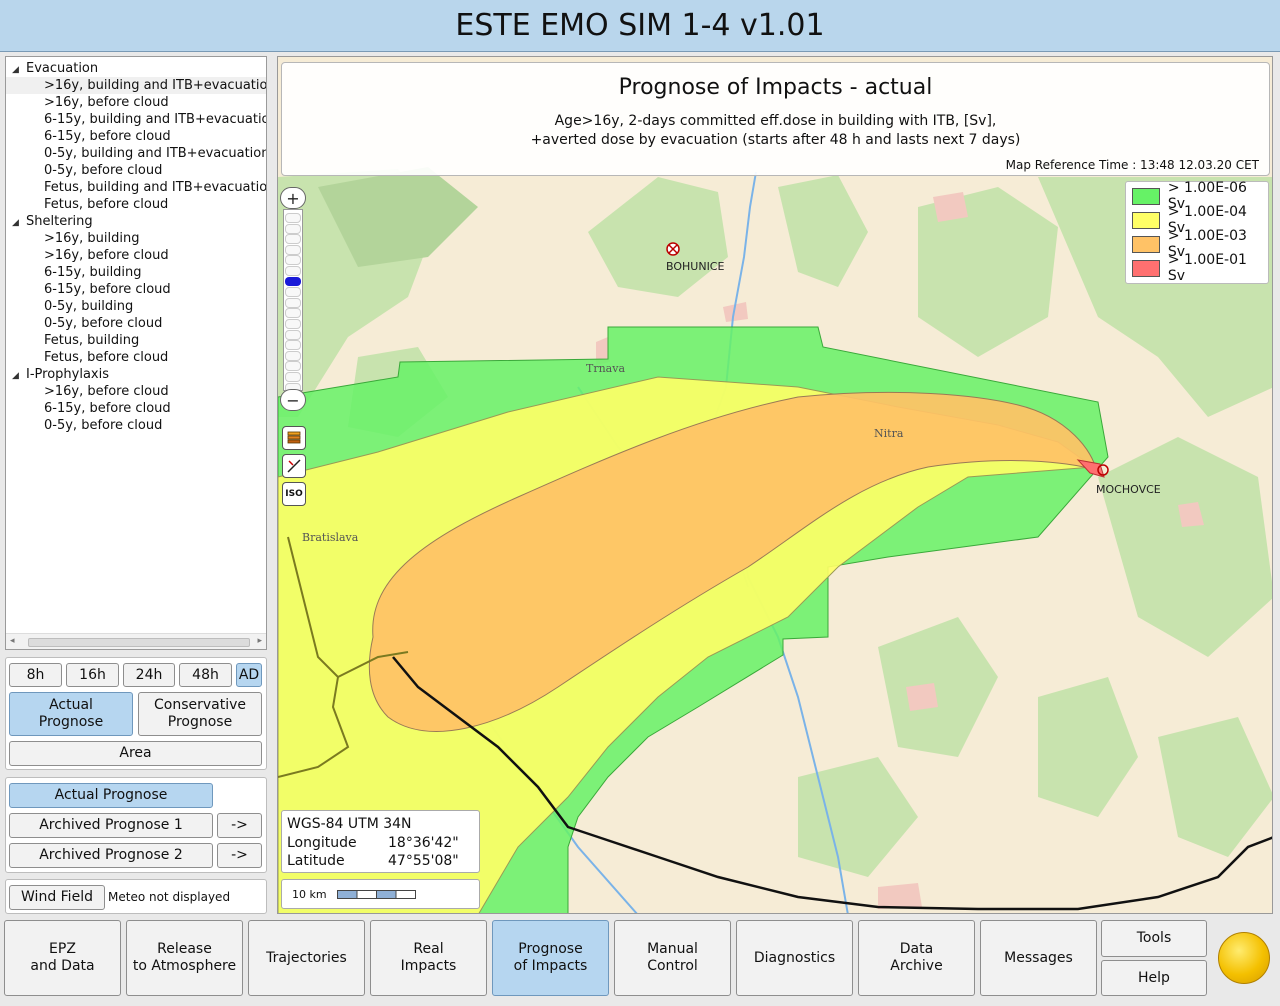 This screenshot has height=1006, width=1280. Describe the element at coordinates (330, 537) in the screenshot. I see `place-label-bratislava: Bratislava` at that location.